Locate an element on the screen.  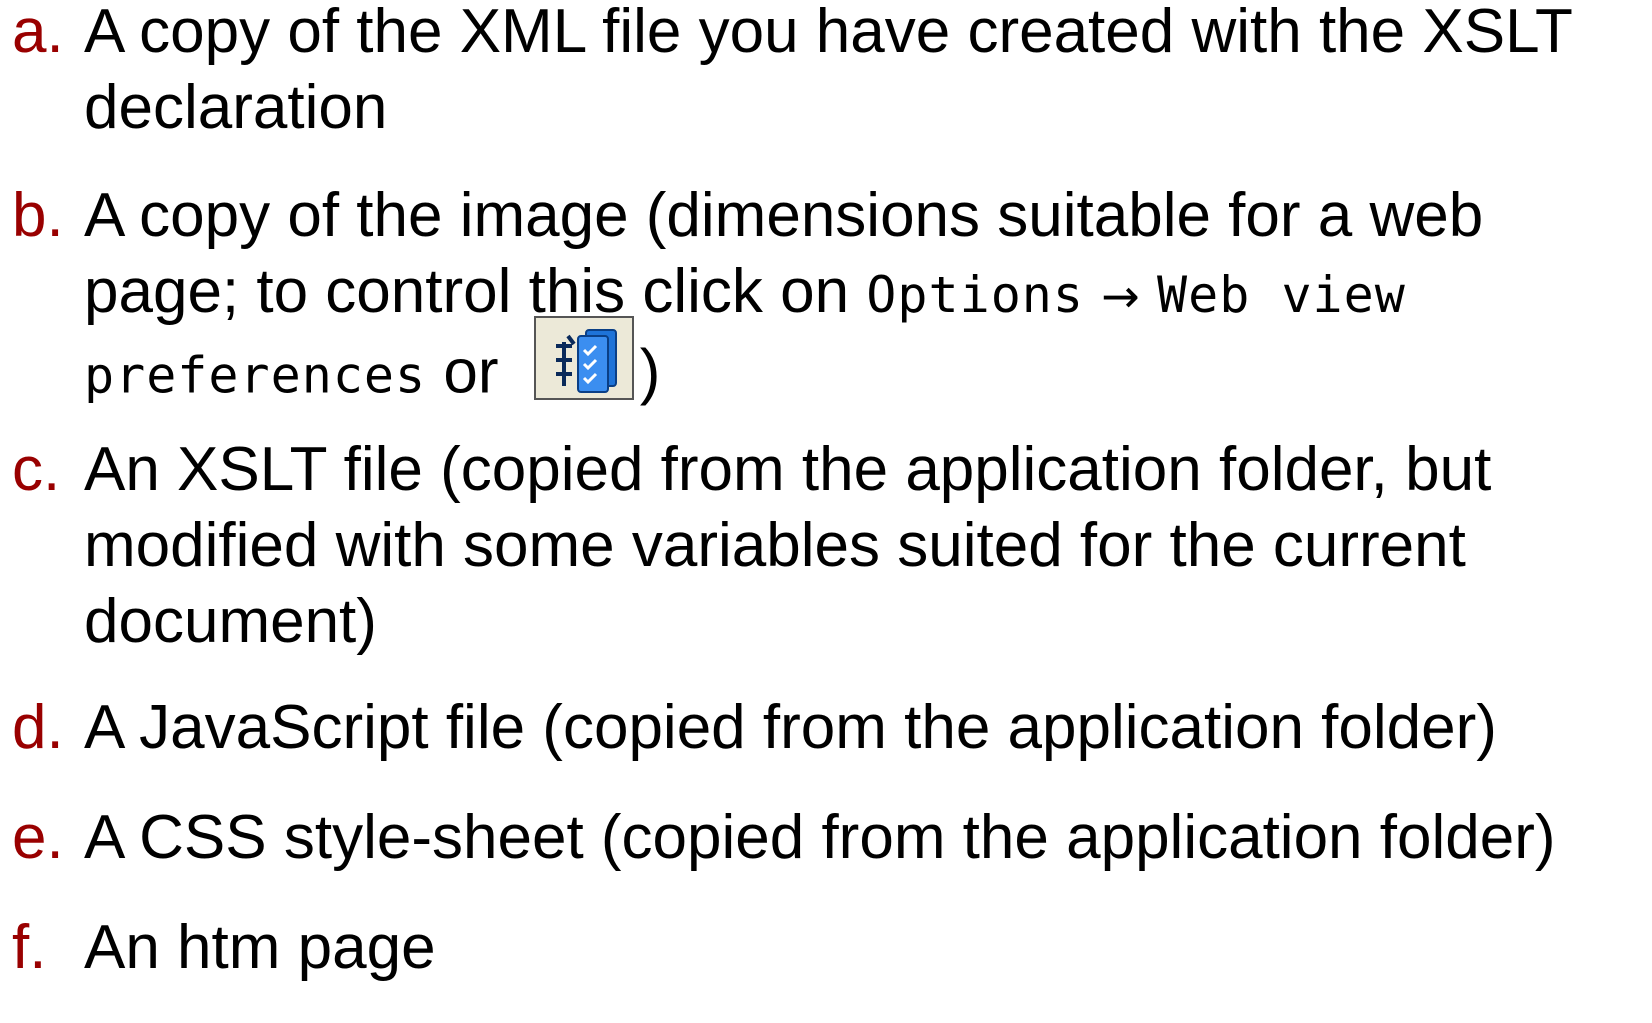
list-marker: d. is located at coordinates (38, 727).